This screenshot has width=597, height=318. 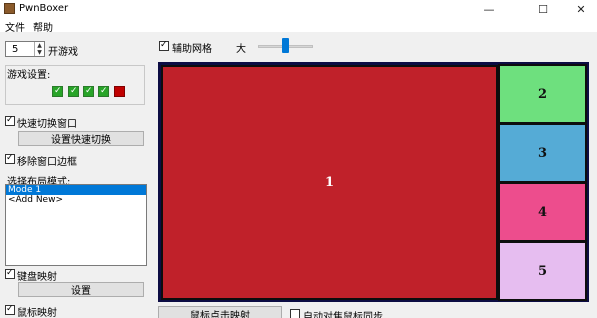 I want to click on spinner-arrows: ▲ ▼, so click(x=39, y=49).